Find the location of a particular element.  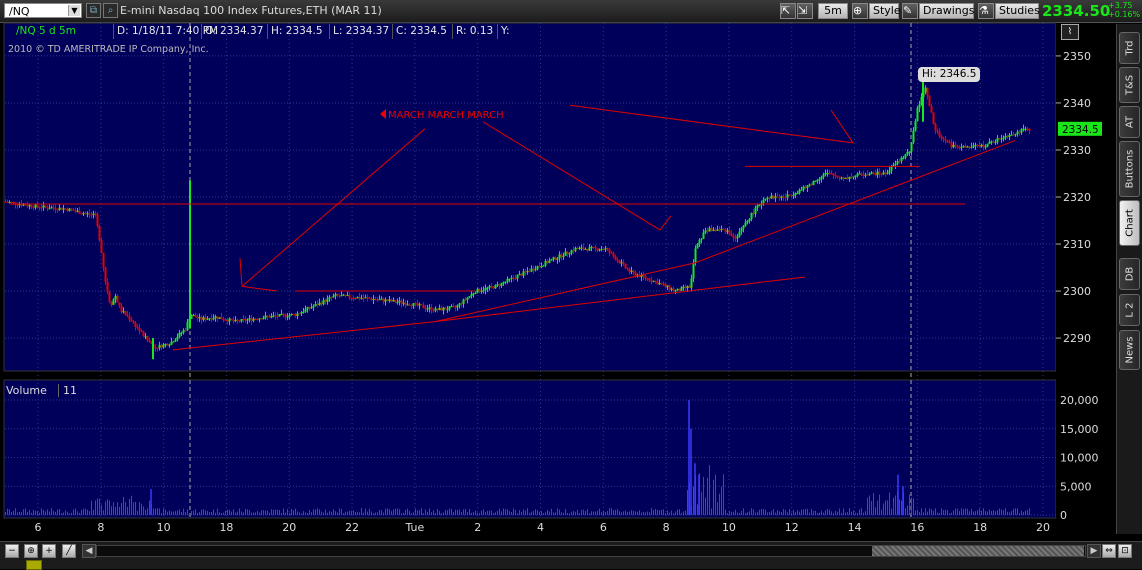

zoom-out-icon: − is located at coordinates (12, 551).